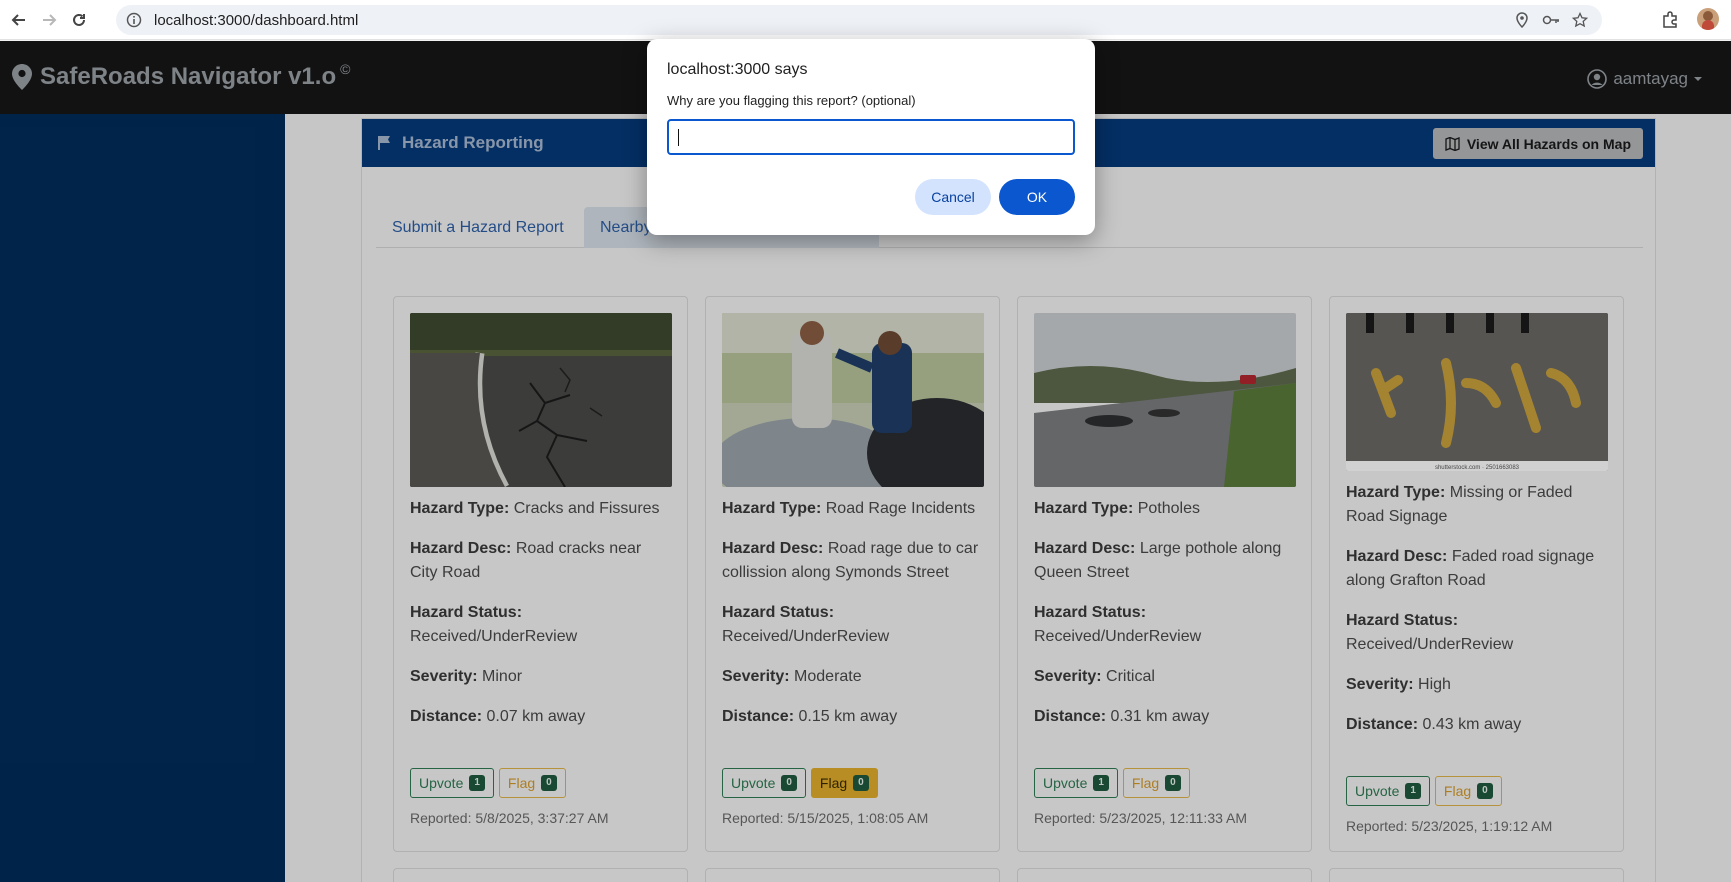 The height and width of the screenshot is (882, 1731). What do you see at coordinates (1708, 19) in the screenshot?
I see `profile-avatar` at bounding box center [1708, 19].